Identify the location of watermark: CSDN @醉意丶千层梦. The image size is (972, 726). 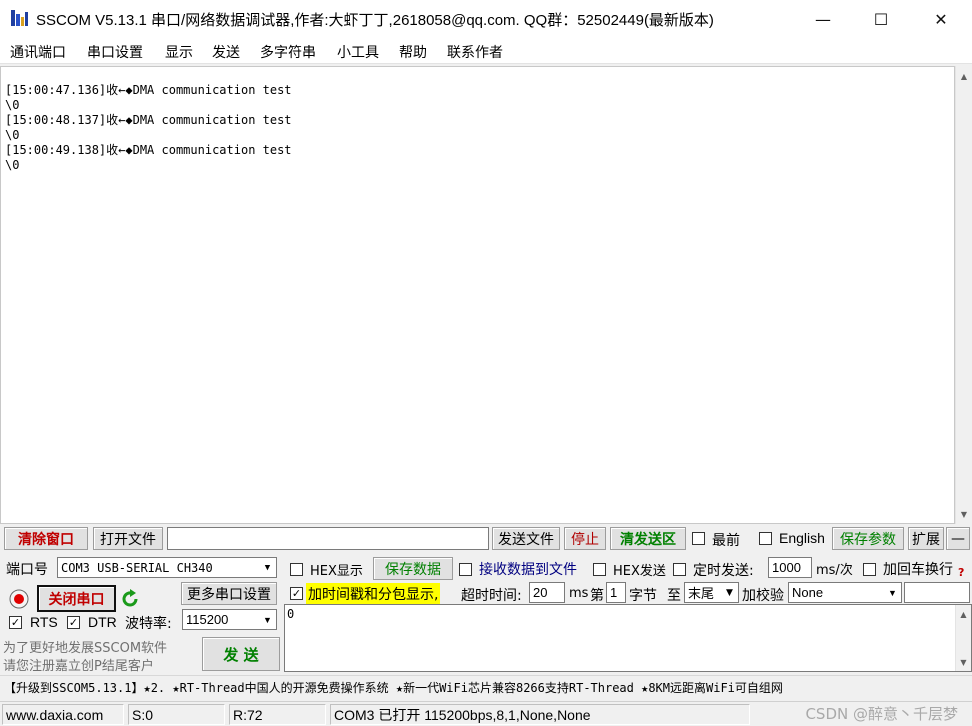
(881, 714).